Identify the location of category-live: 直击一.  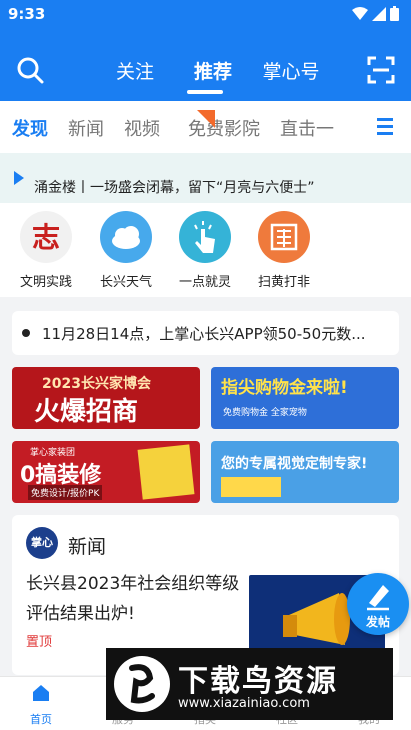
(307, 128).